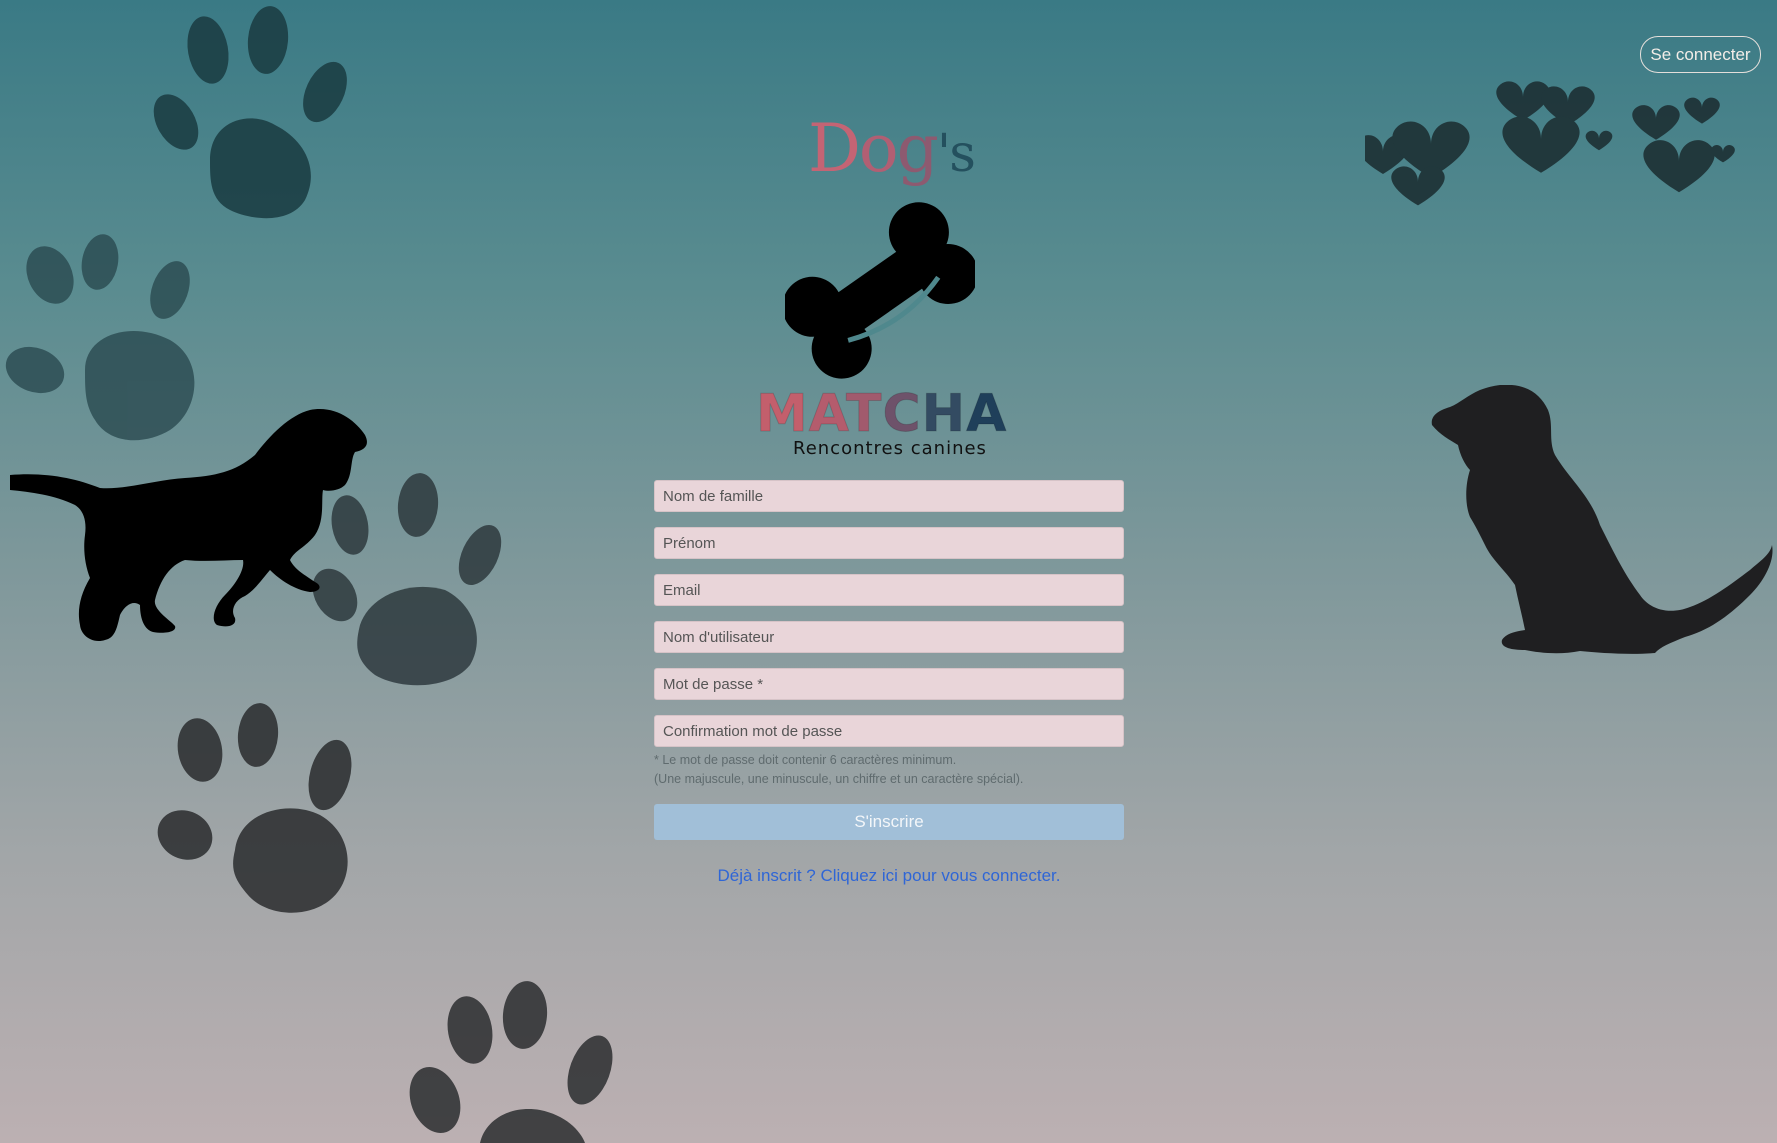  Describe the element at coordinates (864, 414) in the screenshot. I see `brand-logo-matcha-letter: T` at that location.